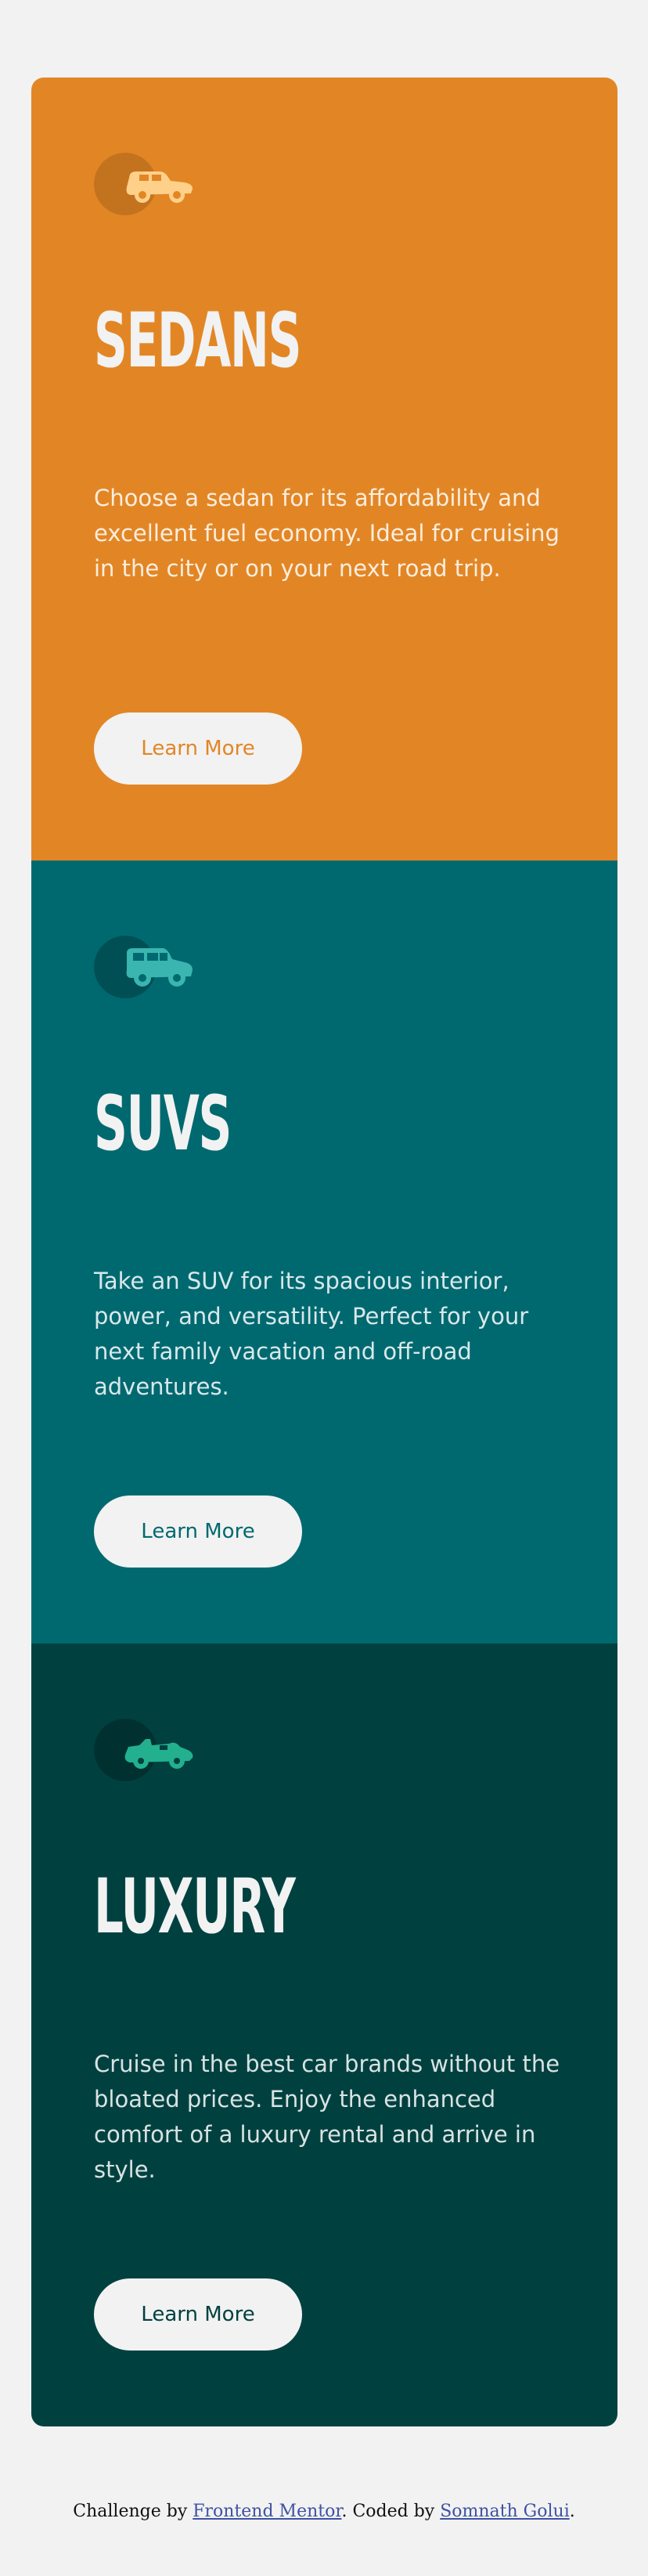 This screenshot has height=2576, width=648. Describe the element at coordinates (197, 340) in the screenshot. I see `card-title: SEDANS` at that location.